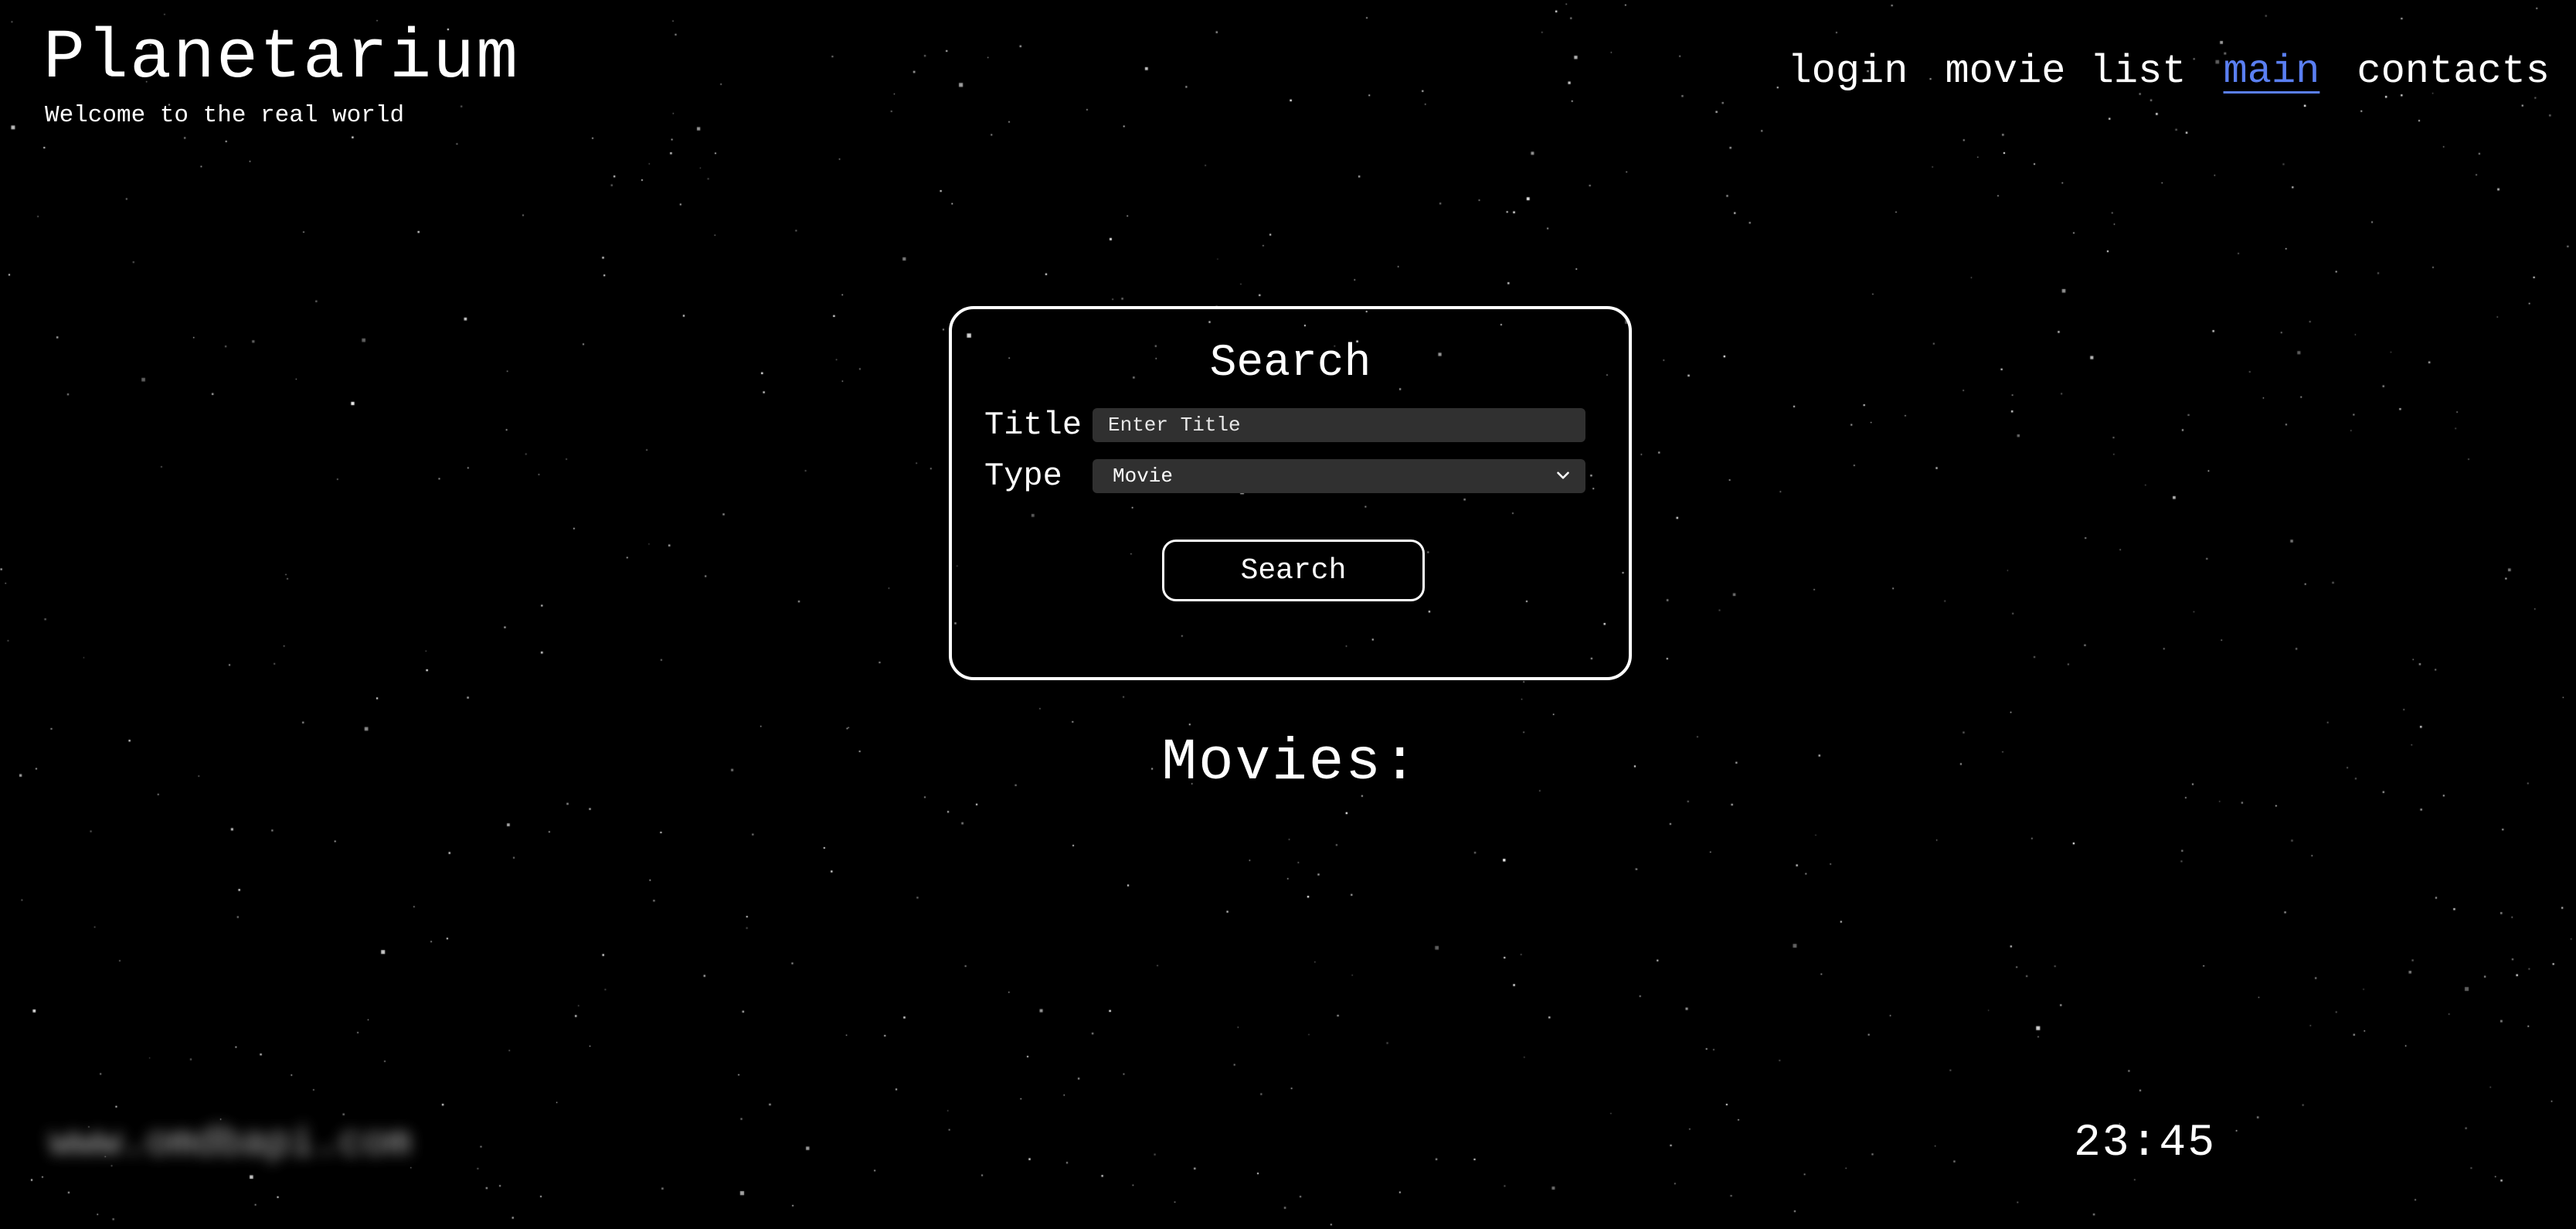 This screenshot has height=1229, width=2576. What do you see at coordinates (1290, 364) in the screenshot?
I see `search-heading: Search` at bounding box center [1290, 364].